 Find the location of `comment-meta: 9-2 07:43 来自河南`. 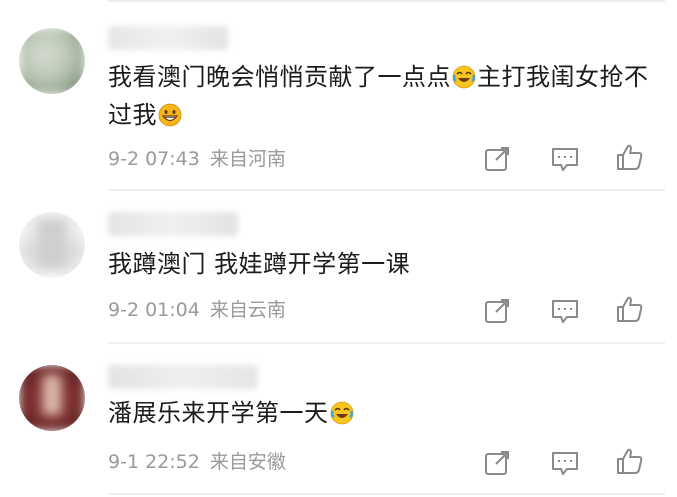

comment-meta: 9-2 07:43 来自河南 is located at coordinates (197, 159).